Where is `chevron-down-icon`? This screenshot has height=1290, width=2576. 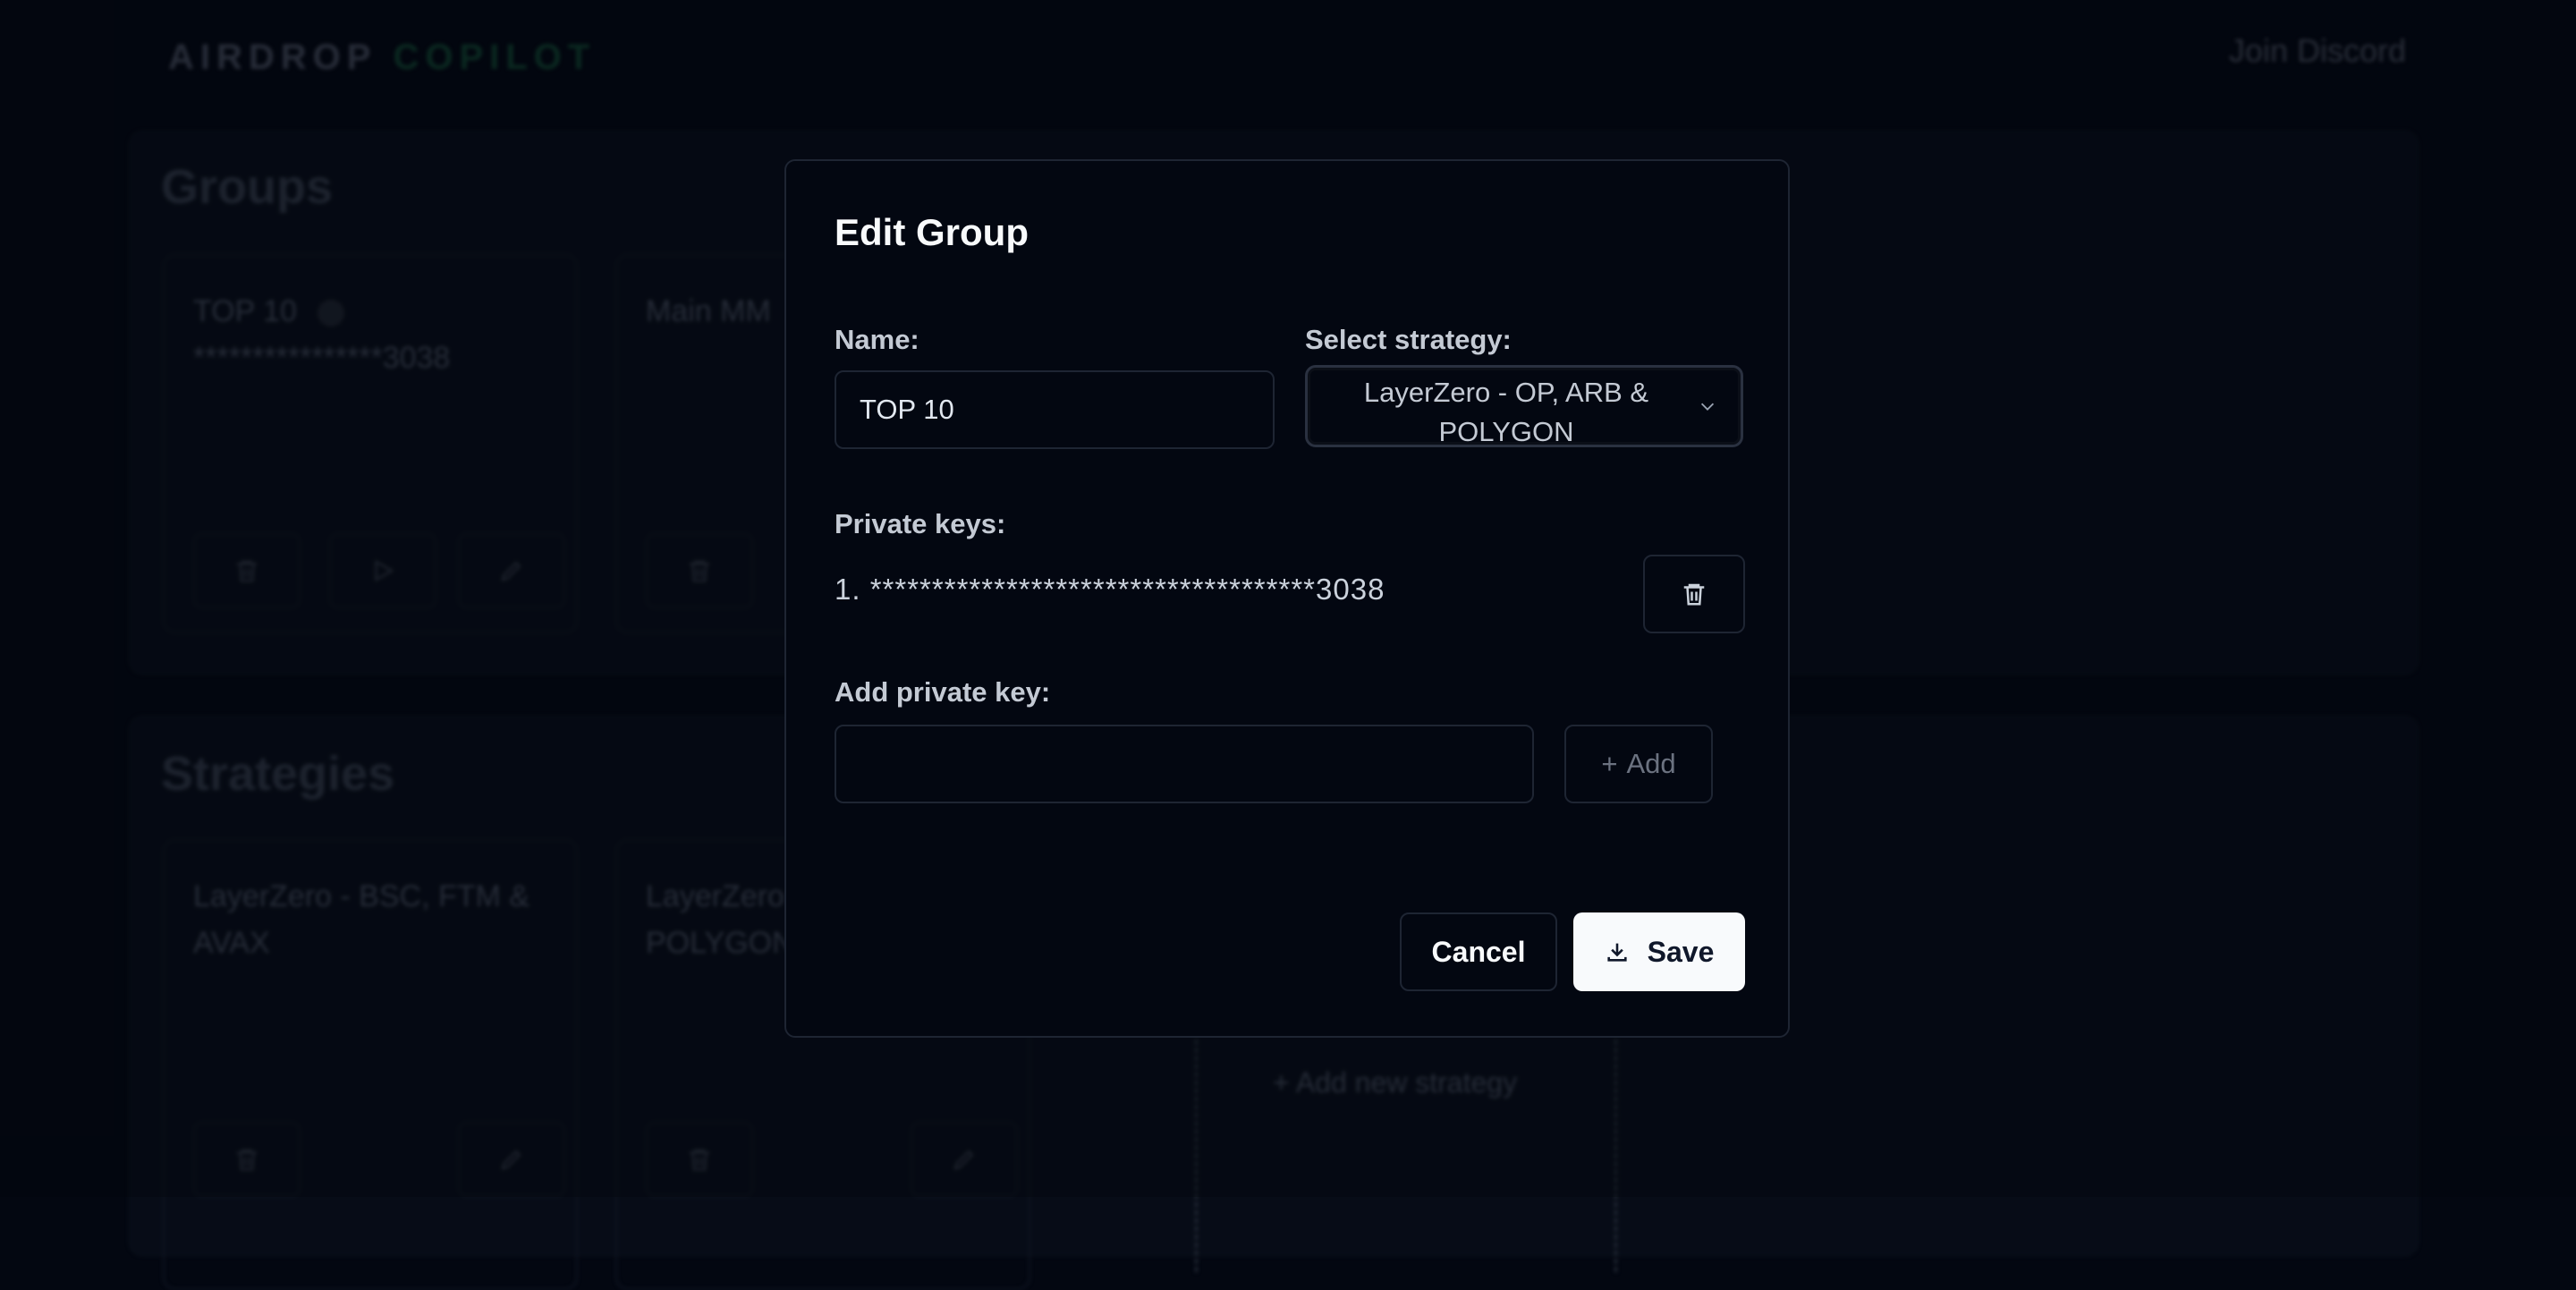
chevron-down-icon is located at coordinates (1707, 407).